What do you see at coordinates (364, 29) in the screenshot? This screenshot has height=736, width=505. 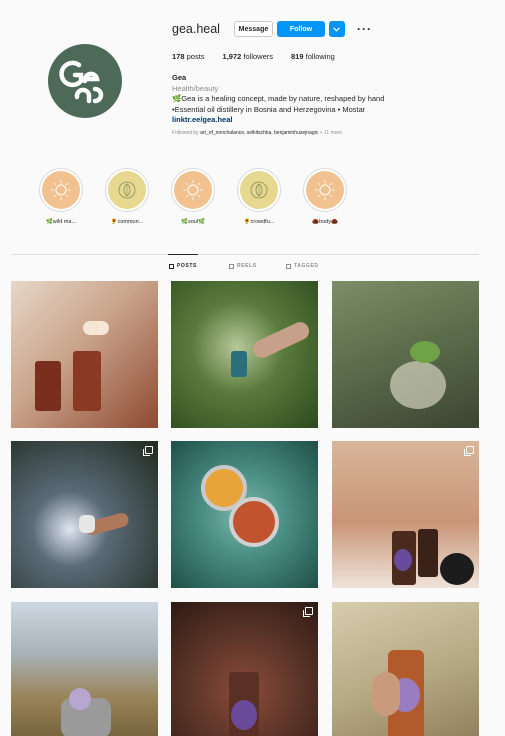 I see `more-options-icon: ···` at bounding box center [364, 29].